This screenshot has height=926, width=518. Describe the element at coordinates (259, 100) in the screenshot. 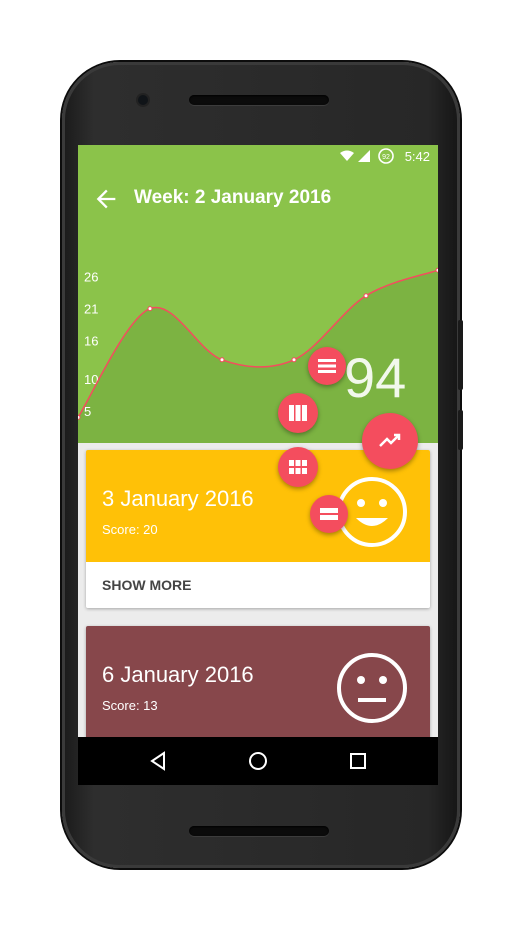

I see `top-speaker` at that location.